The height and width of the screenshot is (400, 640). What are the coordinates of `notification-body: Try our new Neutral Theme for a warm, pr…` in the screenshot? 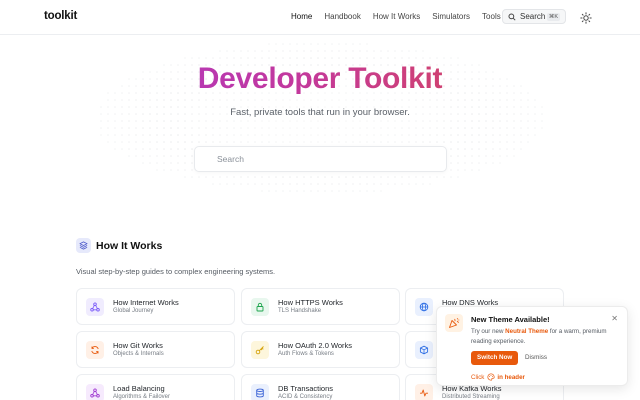 It's located at (546, 337).